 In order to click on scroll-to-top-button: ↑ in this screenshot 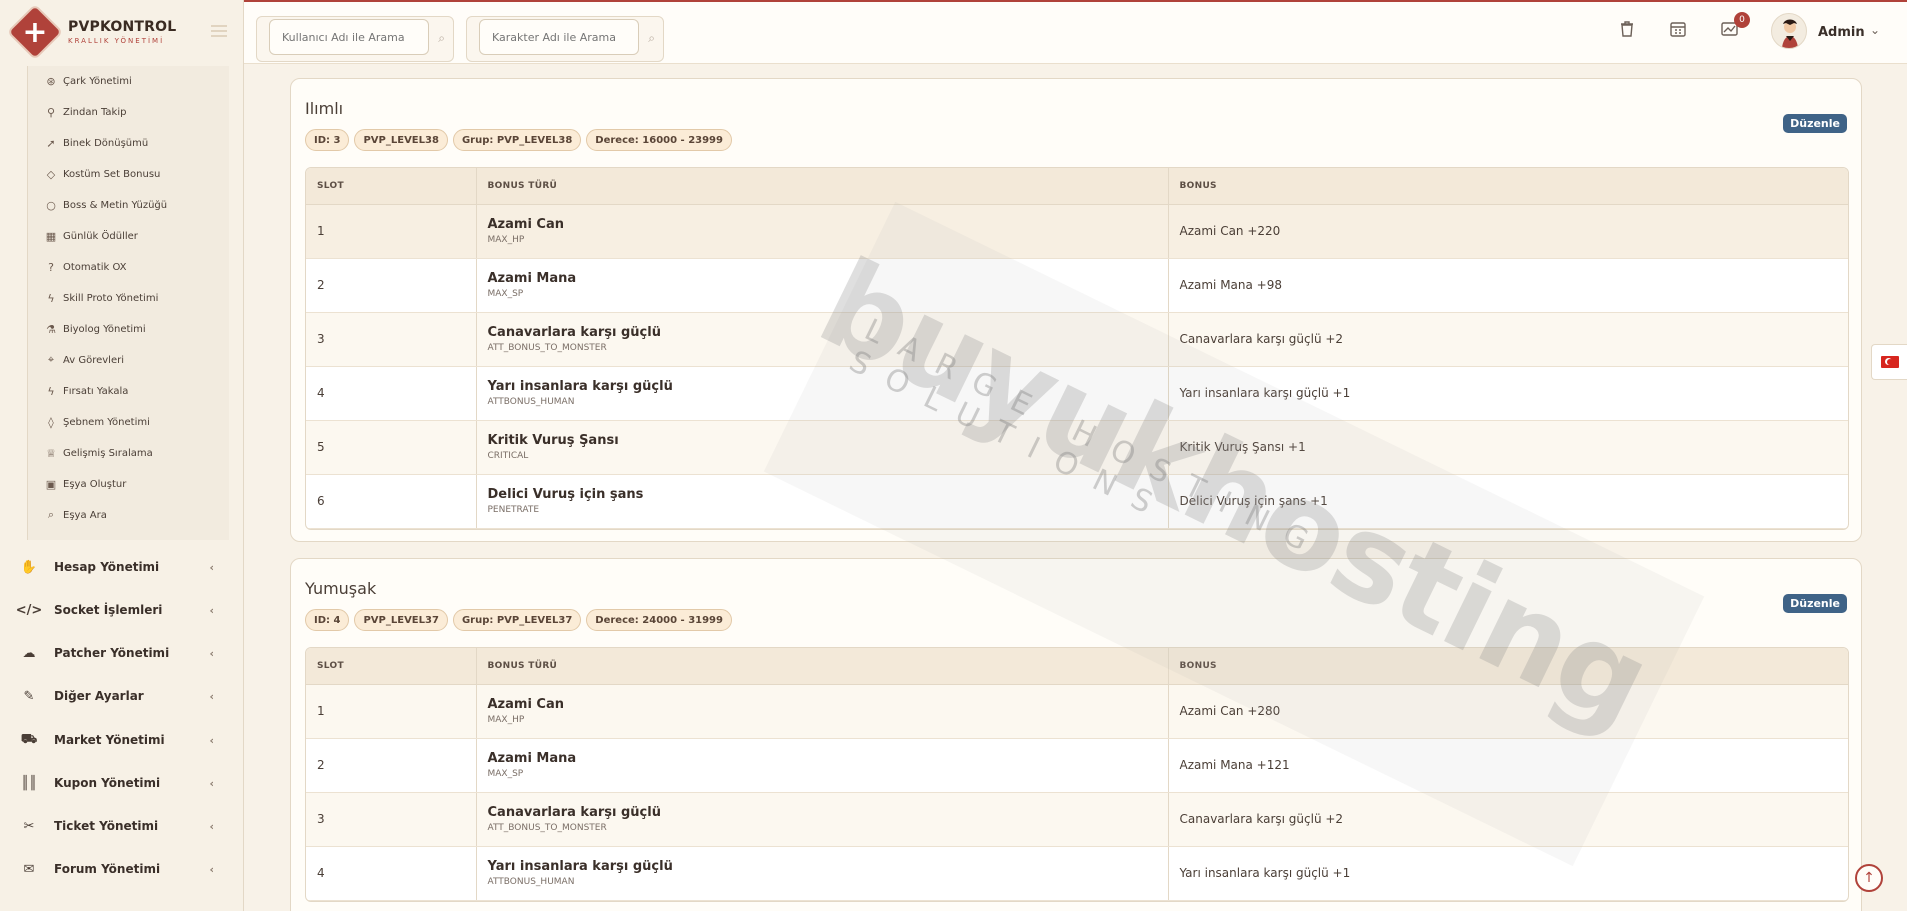, I will do `click(1869, 878)`.